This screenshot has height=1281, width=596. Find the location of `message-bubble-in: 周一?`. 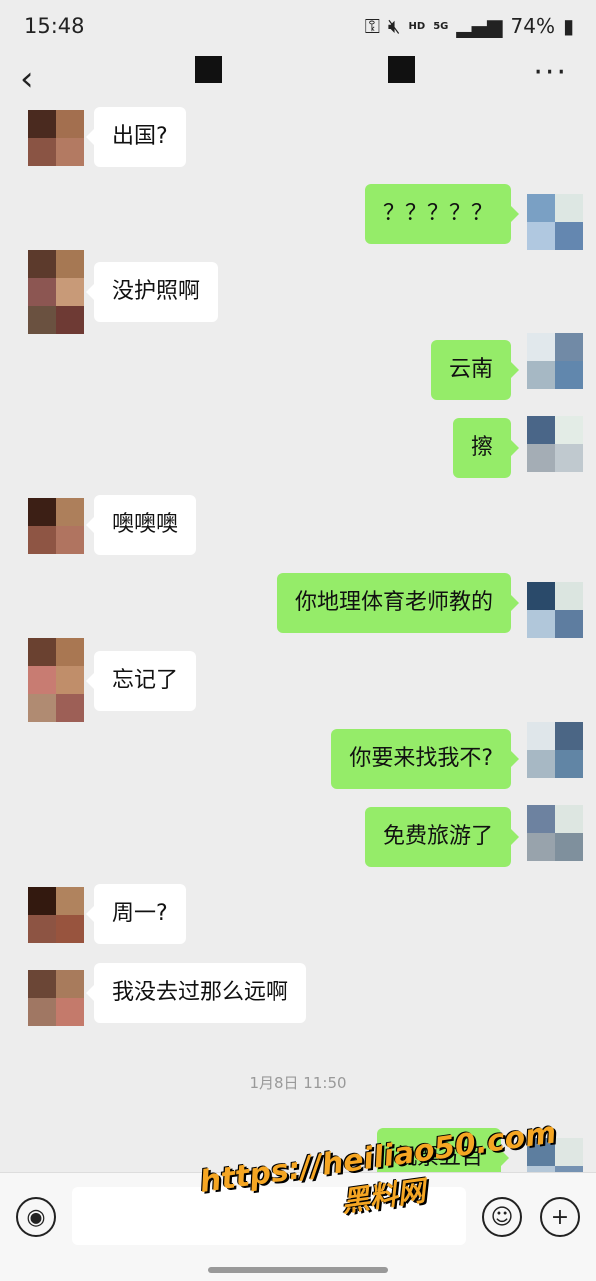

message-bubble-in: 周一? is located at coordinates (136, 914).